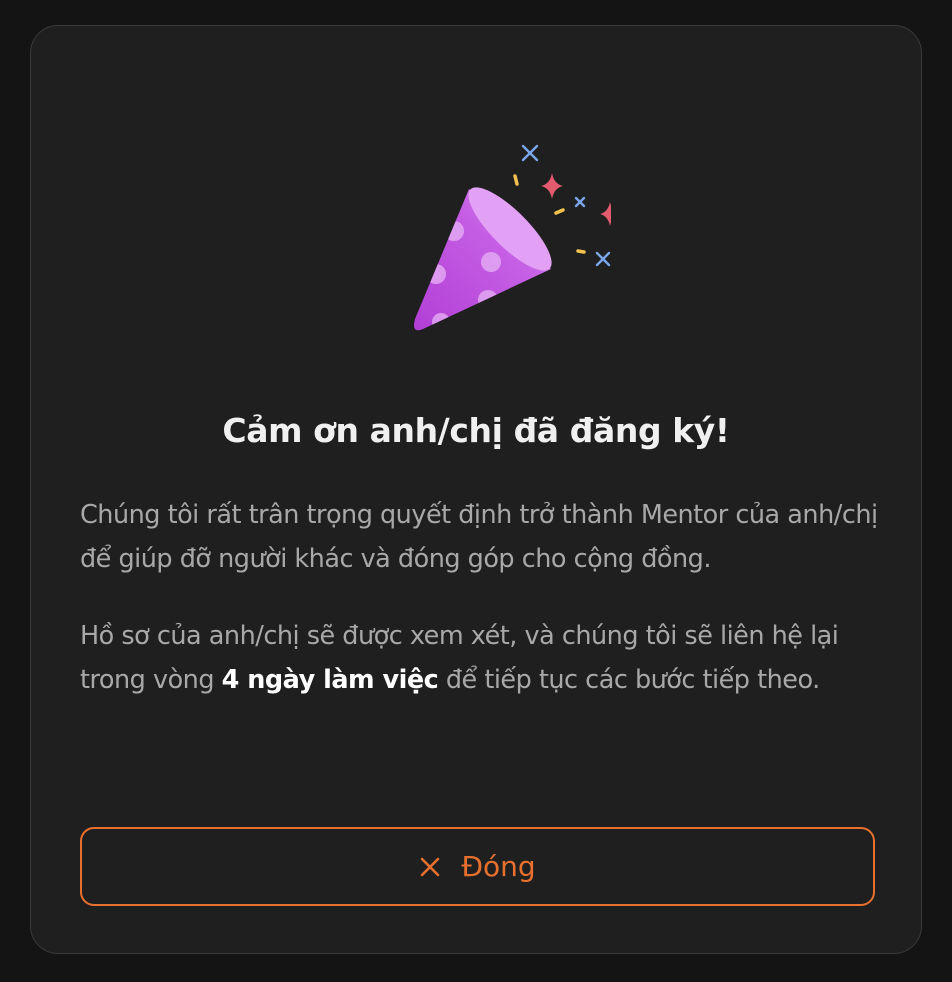  I want to click on close-button: Đóng, so click(477, 866).